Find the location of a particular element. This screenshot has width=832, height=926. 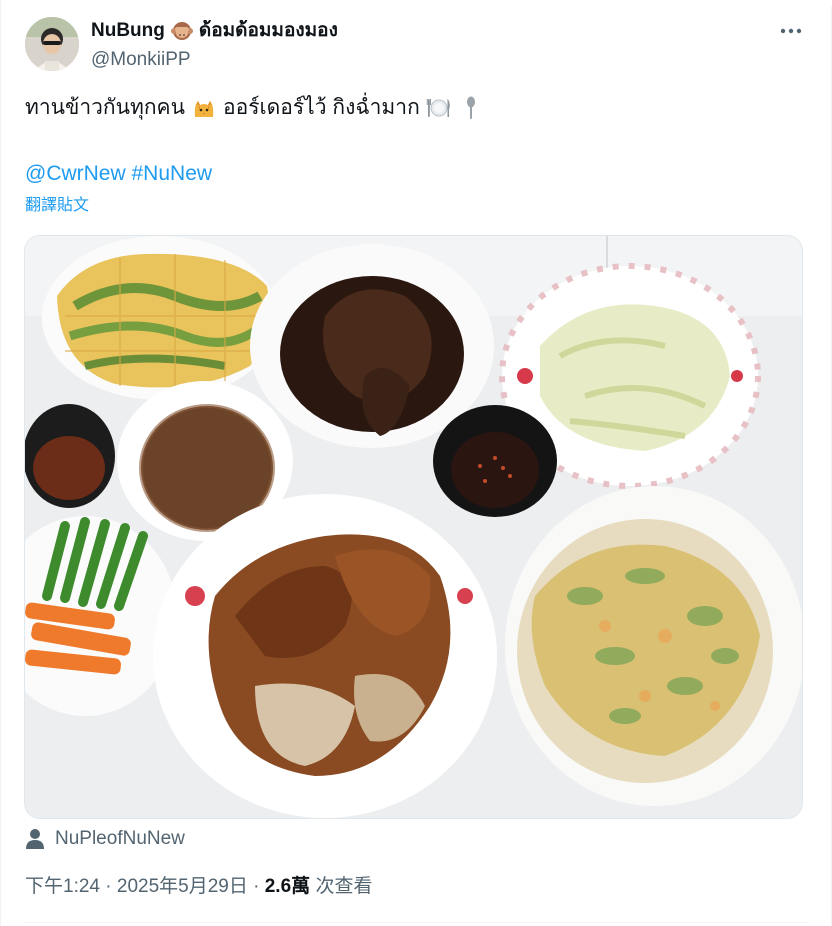

views-count: 2.6萬 is located at coordinates (287, 886).